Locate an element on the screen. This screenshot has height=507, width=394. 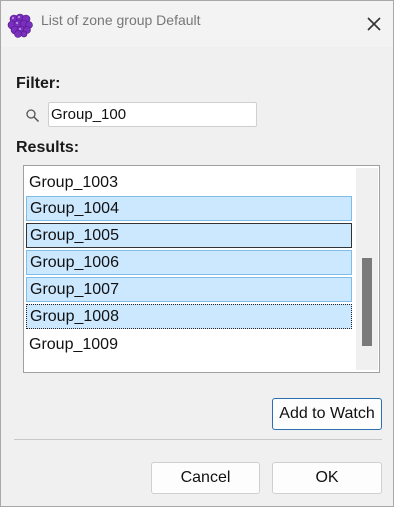
filter-label: Filter: is located at coordinates (38, 83).